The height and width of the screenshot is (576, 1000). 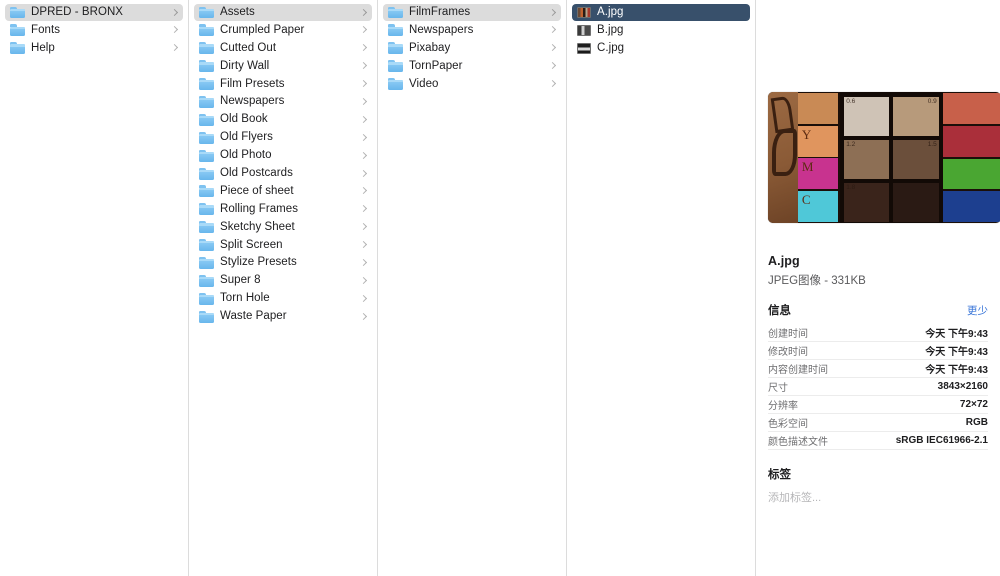 What do you see at coordinates (283, 12) in the screenshot?
I see `column-2-item: Assets` at bounding box center [283, 12].